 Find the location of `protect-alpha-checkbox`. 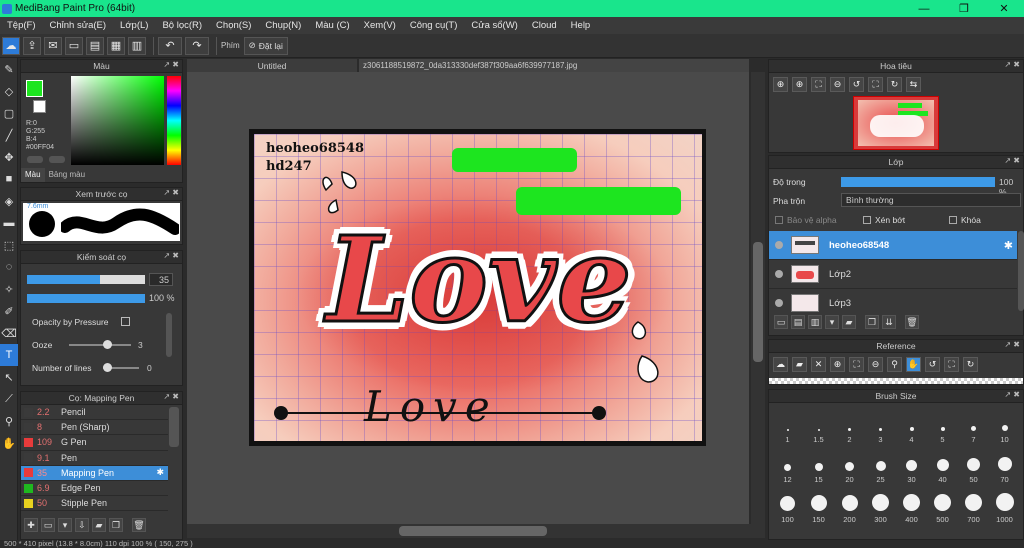

protect-alpha-checkbox is located at coordinates (779, 220).